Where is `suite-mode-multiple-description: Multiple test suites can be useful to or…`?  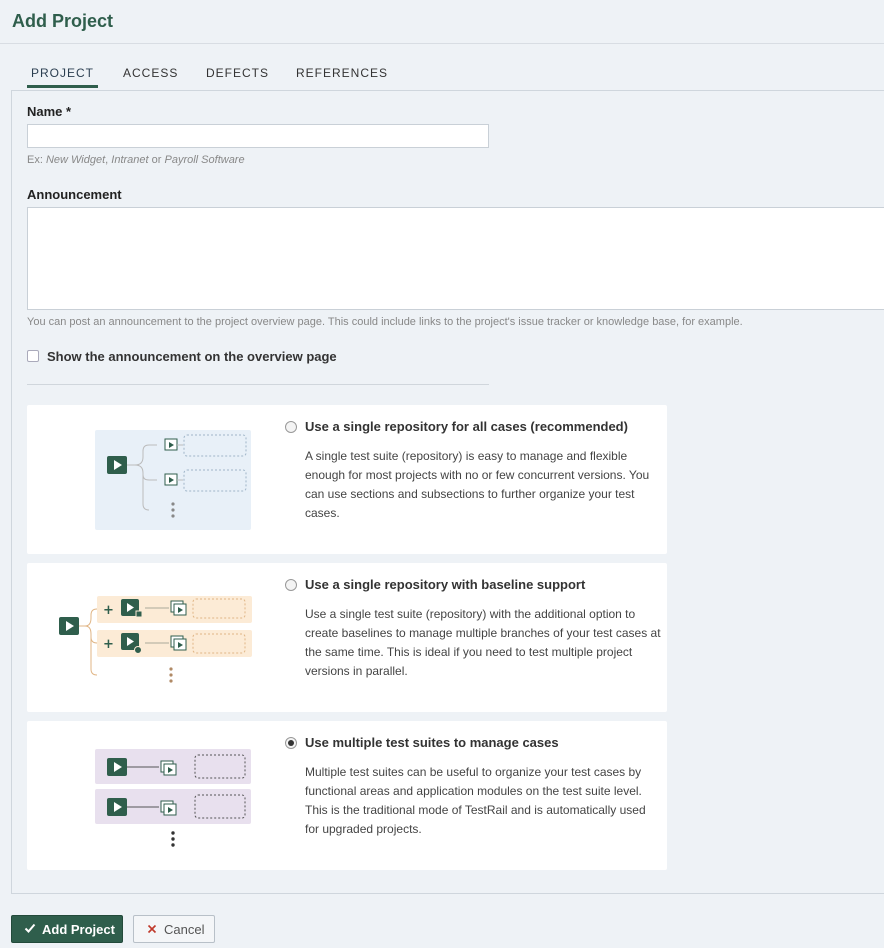 suite-mode-multiple-description: Multiple test suites can be useful to or… is located at coordinates (475, 800).